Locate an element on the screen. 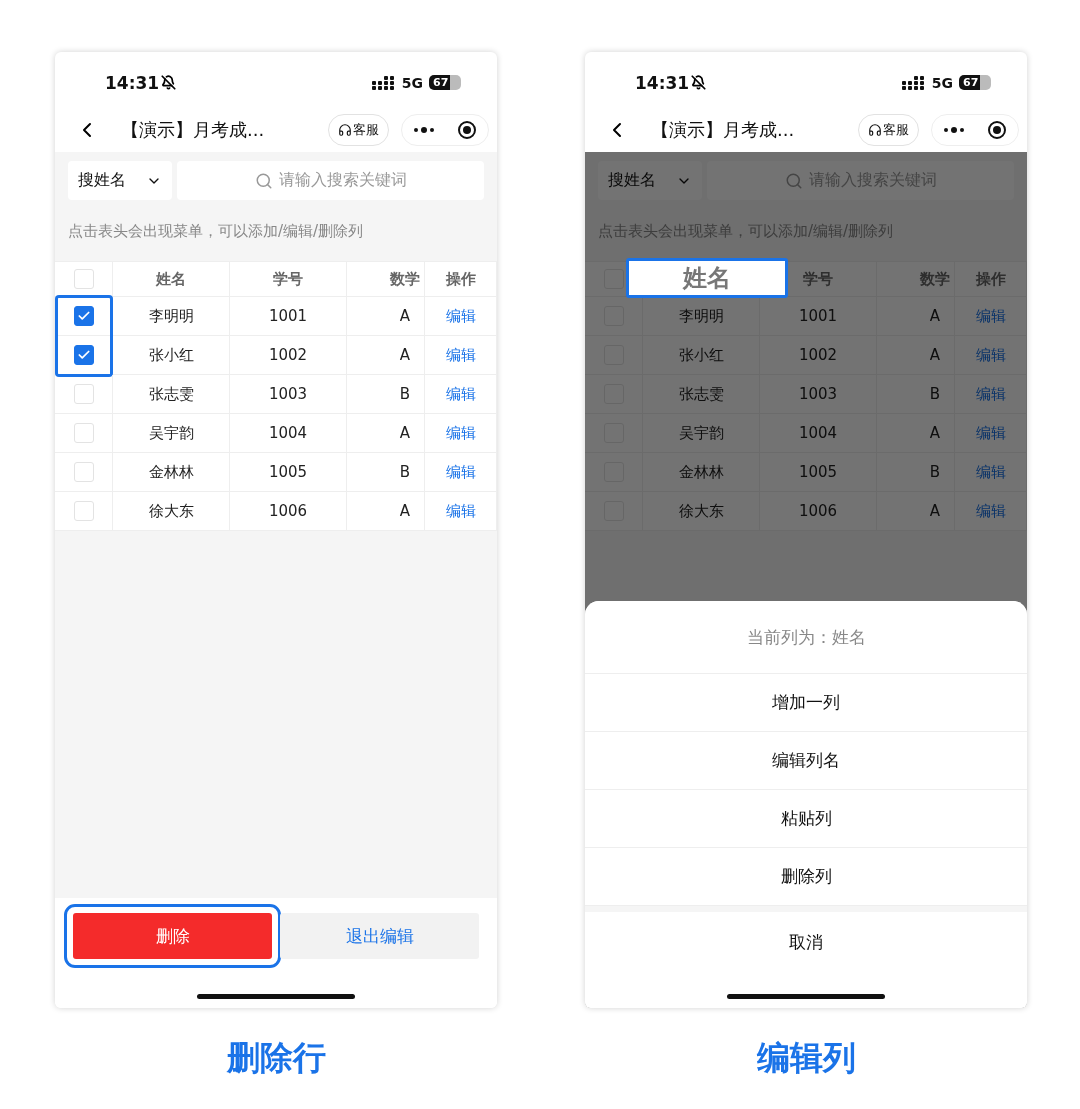  exit-edit-button: 退出编辑 is located at coordinates (379, 936).